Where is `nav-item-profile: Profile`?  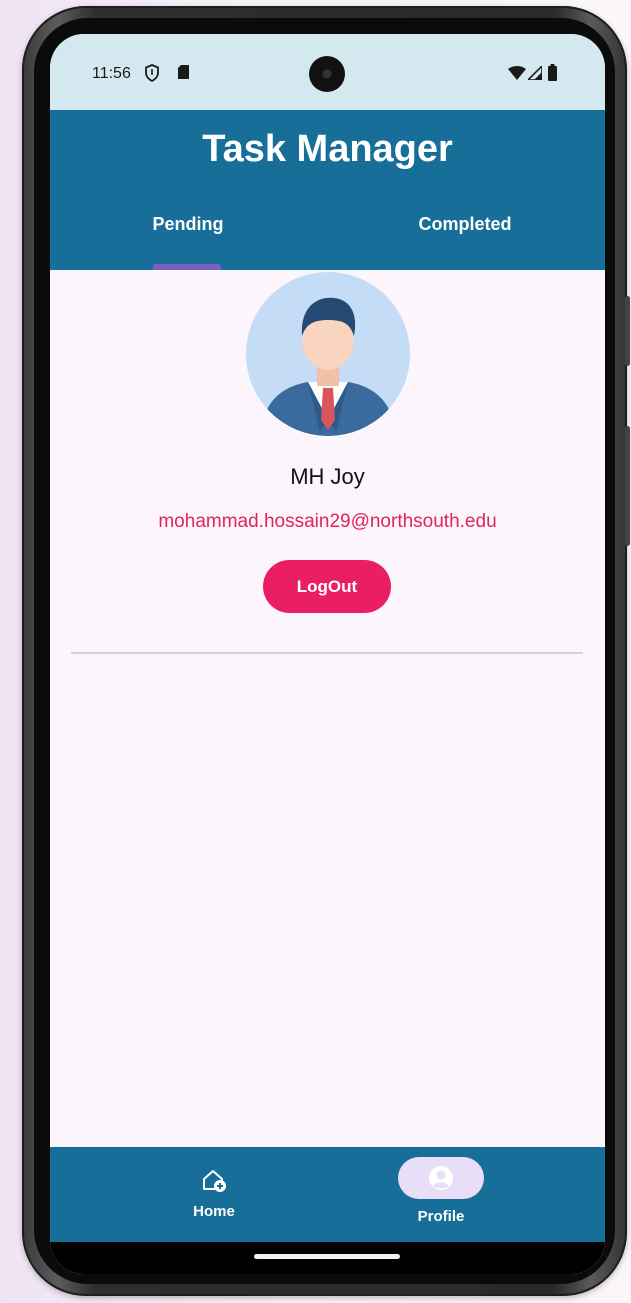
nav-item-profile: Profile is located at coordinates (441, 1191).